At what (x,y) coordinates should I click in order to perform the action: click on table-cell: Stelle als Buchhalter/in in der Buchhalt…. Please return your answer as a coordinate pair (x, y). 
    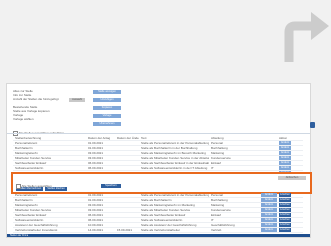
    Looking at the image, I should click on (169, 148).